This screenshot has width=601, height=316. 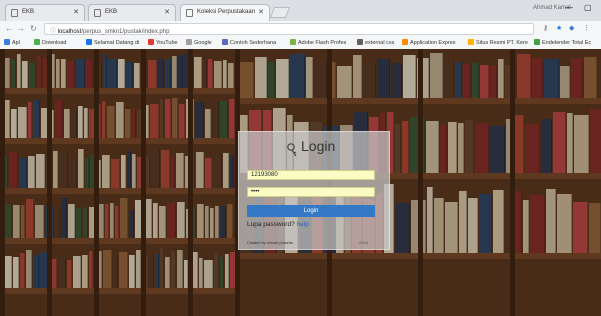 I want to click on bookmark-adobe-flash: Adobe Flash Profes, so click(x=318, y=42).